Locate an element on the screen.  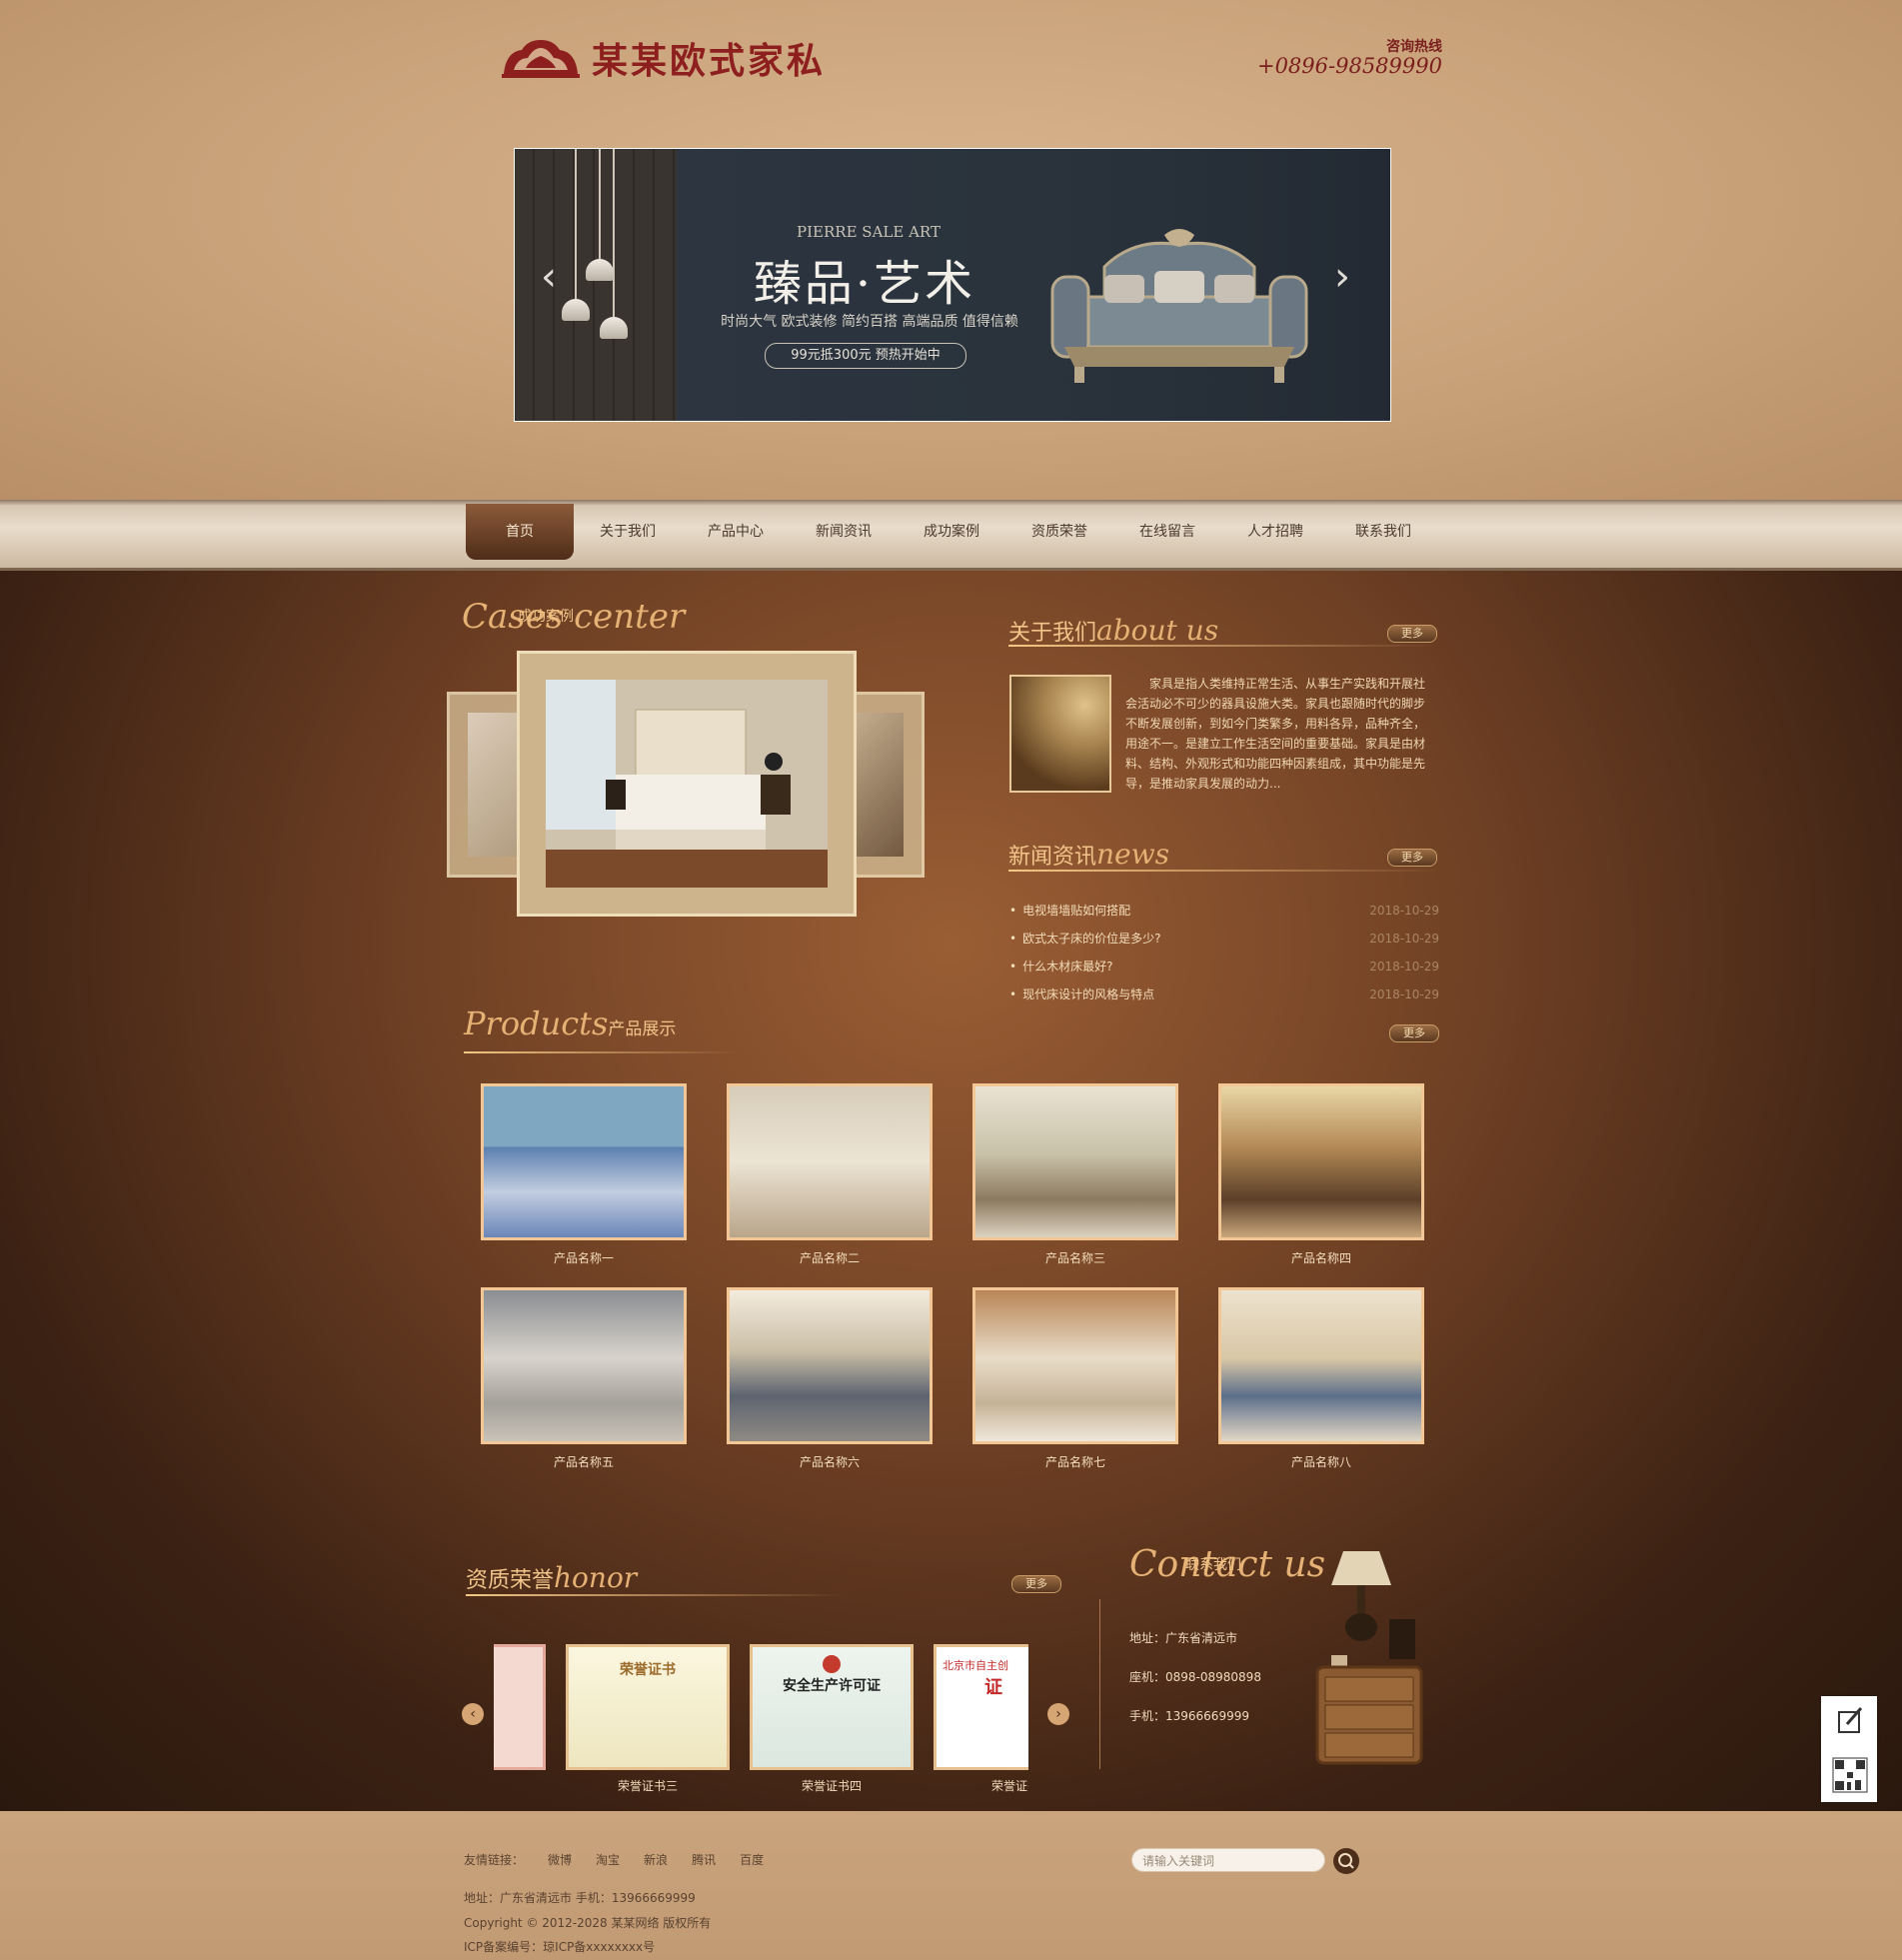
about-heading: 关于我们about us is located at coordinates (1113, 631).